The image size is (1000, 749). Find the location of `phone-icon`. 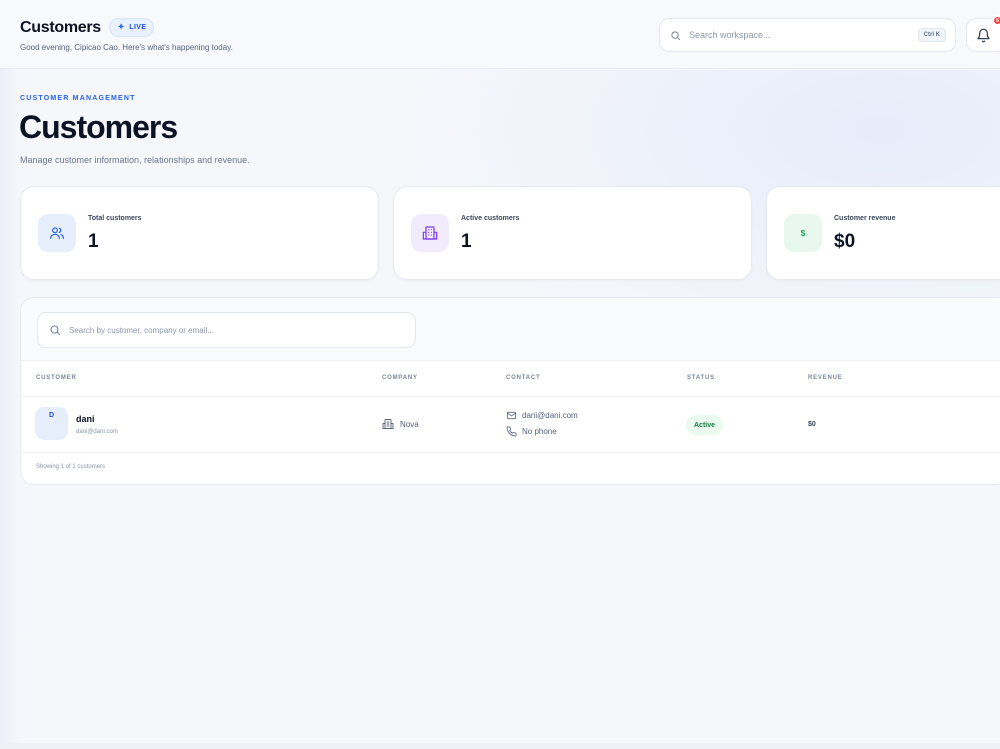

phone-icon is located at coordinates (511, 431).